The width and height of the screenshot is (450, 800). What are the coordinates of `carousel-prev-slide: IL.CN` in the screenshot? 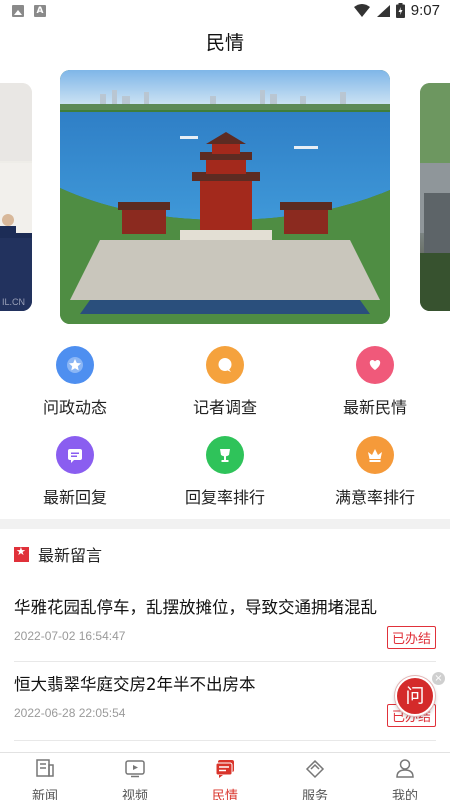 It's located at (16, 197).